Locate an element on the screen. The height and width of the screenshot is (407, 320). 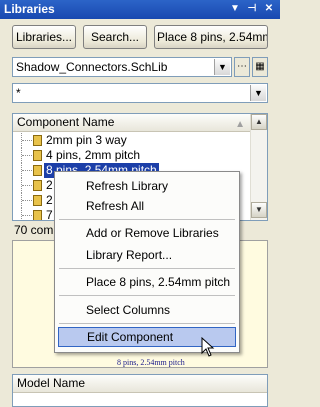
library-select-value: Shadow_Connectors.SchLib is located at coordinates (92, 67).